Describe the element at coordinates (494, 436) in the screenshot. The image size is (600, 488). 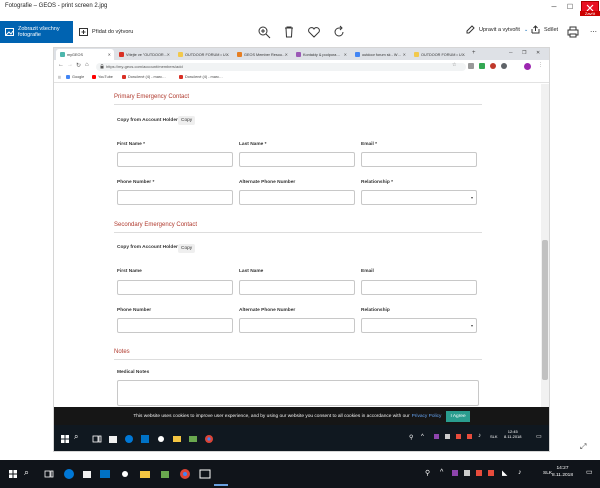
I see `inner-lang-indicator: SLK` at that location.